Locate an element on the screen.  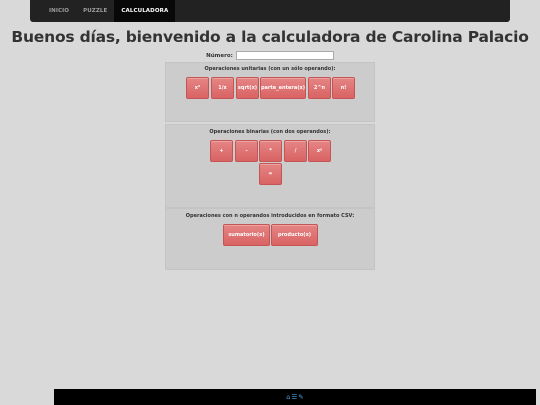
power-button: xʸ is located at coordinates (319, 151).